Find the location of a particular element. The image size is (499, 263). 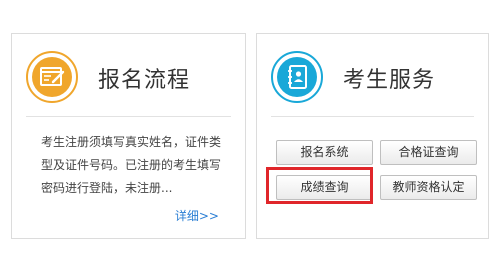

services-divider is located at coordinates (372, 116).